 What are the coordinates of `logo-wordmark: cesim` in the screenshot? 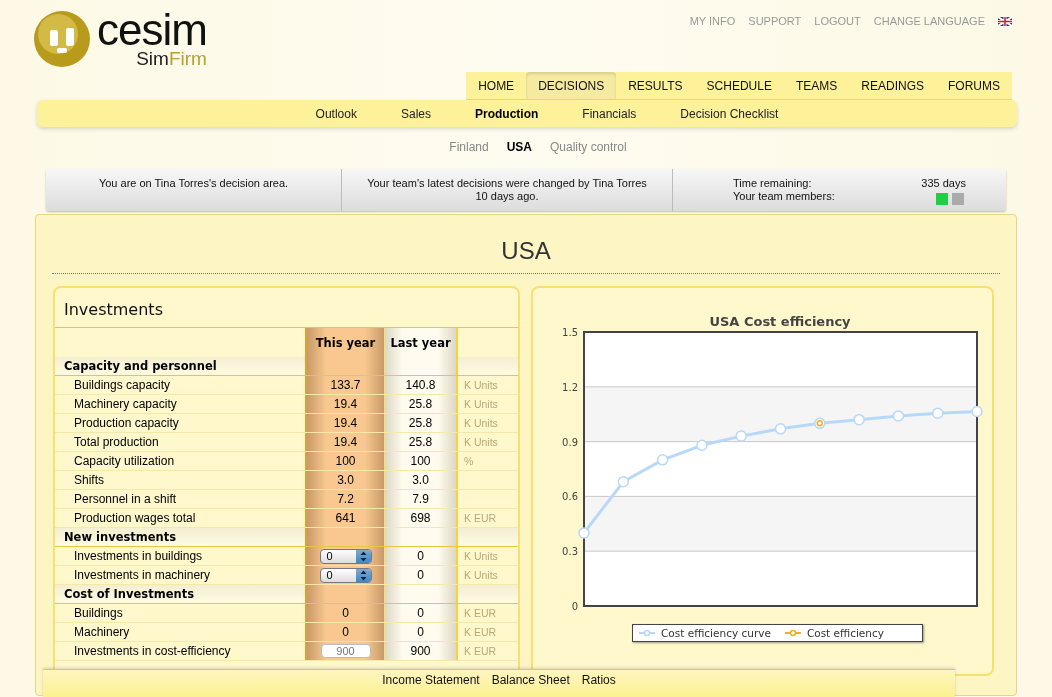 It's located at (152, 30).